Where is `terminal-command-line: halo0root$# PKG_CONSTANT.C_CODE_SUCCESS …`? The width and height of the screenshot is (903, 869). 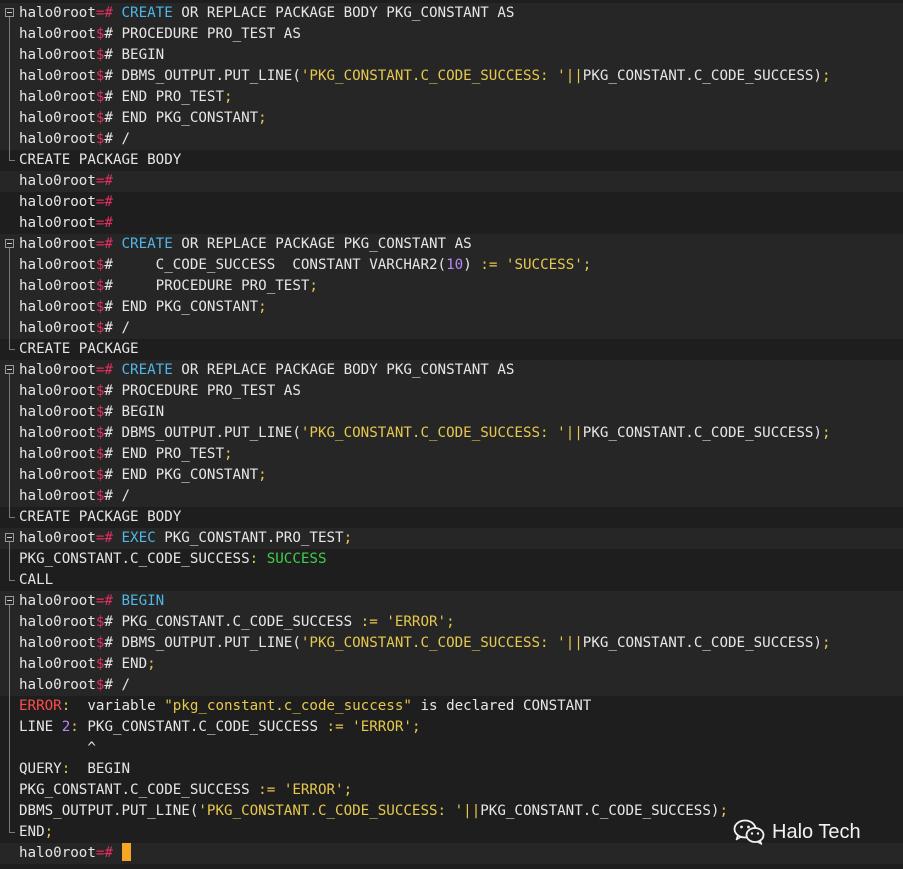 terminal-command-line: halo0root$# PKG_CONSTANT.C_CODE_SUCCESS … is located at coordinates (451, 622).